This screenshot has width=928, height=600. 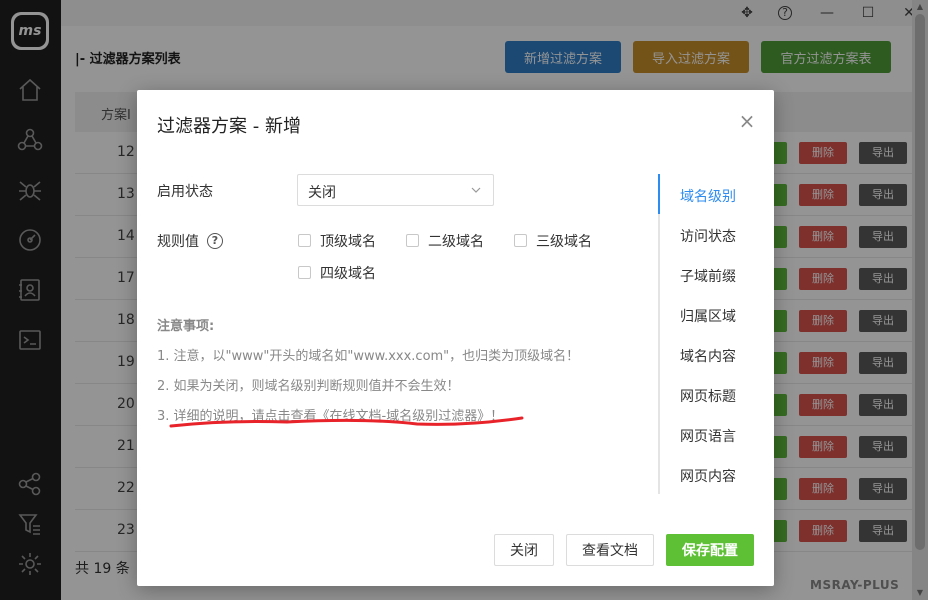 What do you see at coordinates (456, 242) in the screenshot?
I see `checkbox-label: 二级域名` at bounding box center [456, 242].